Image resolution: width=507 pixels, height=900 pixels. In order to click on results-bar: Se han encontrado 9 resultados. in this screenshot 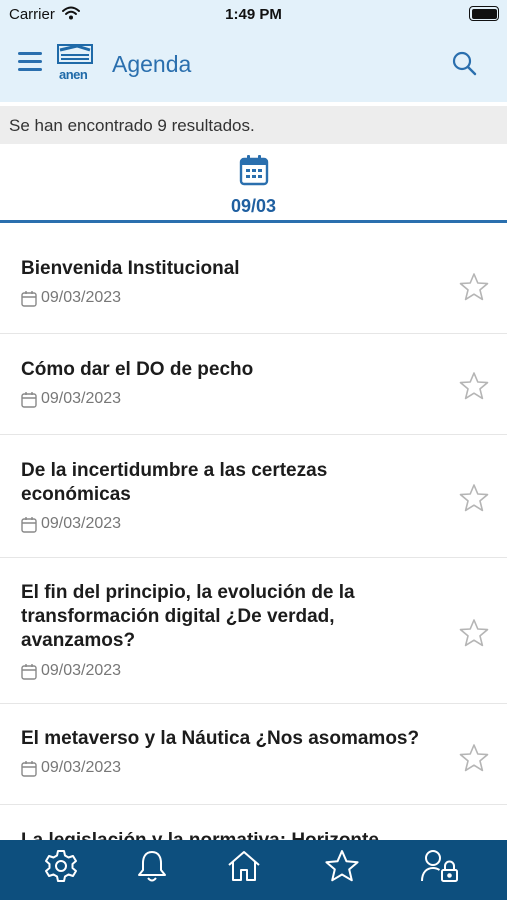, I will do `click(253, 125)`.